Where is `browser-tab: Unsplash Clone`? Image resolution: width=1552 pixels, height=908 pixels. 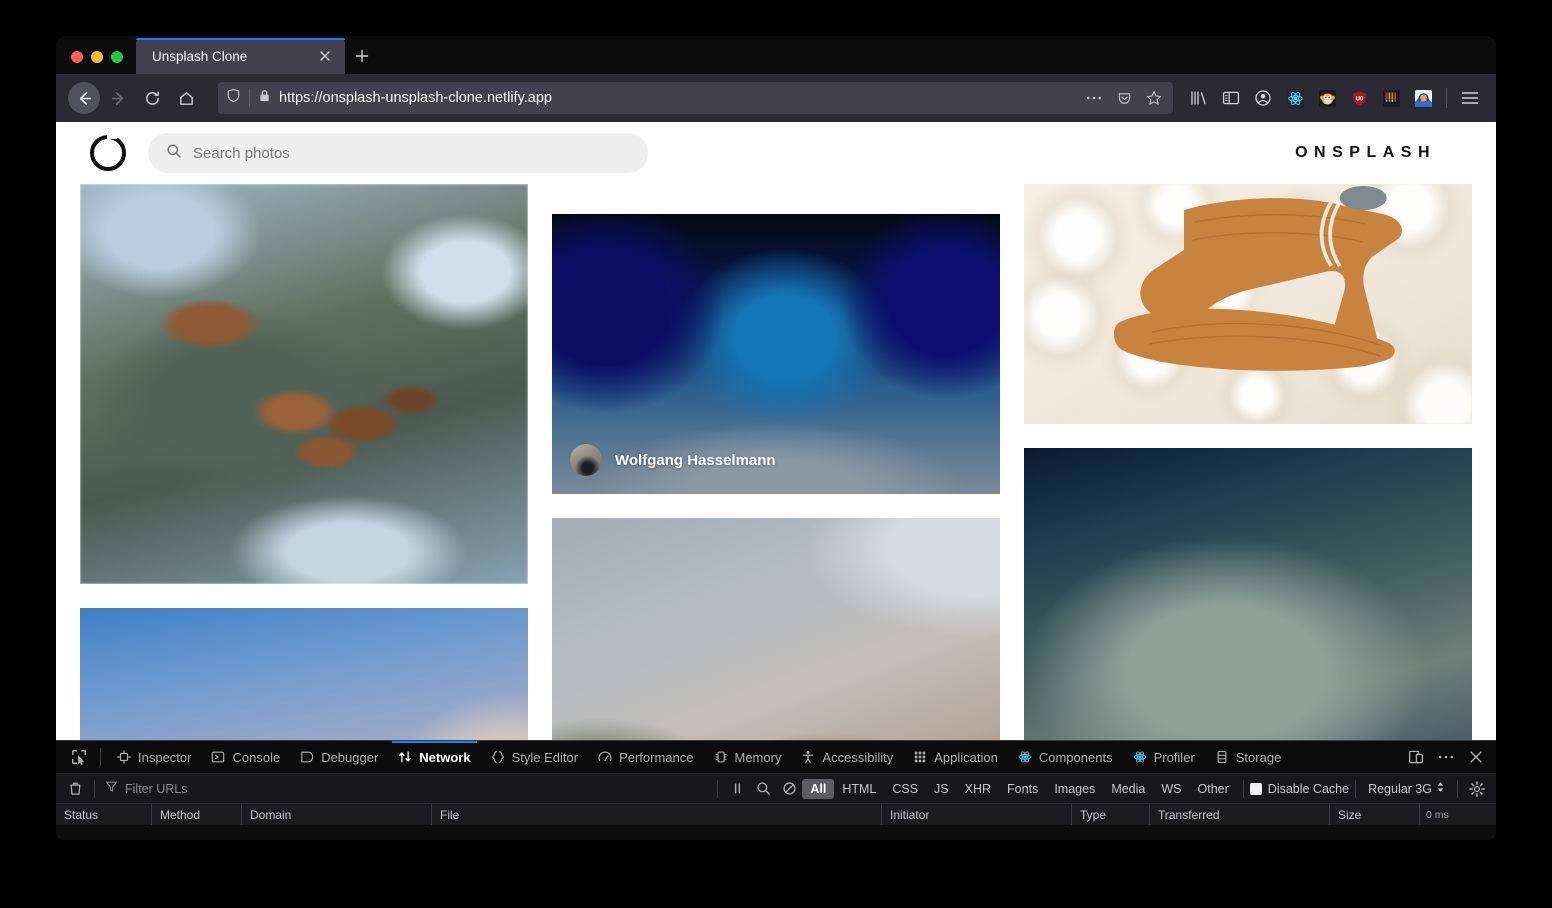
browser-tab: Unsplash Clone is located at coordinates (240, 56).